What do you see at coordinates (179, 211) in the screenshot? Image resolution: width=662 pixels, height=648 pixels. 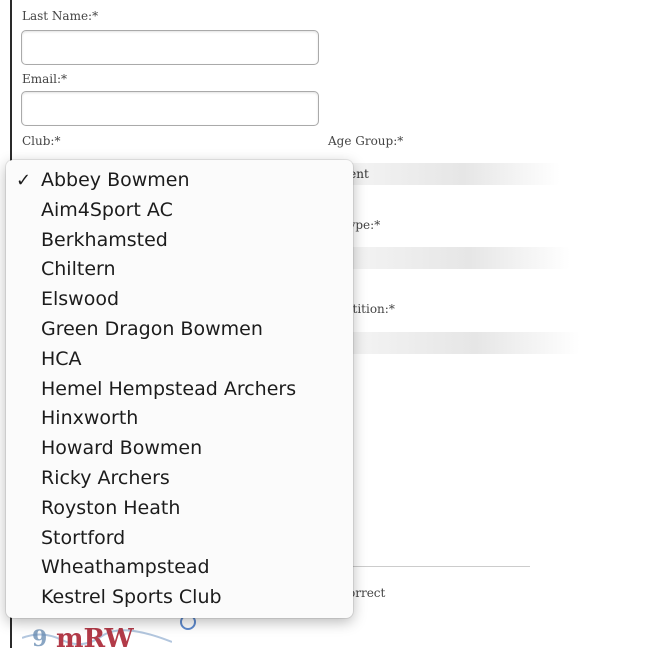 I see `club-option: Aim4Sport AC` at bounding box center [179, 211].